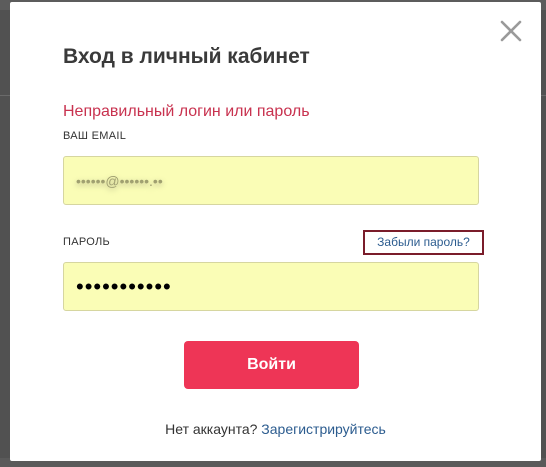  I want to click on login-button: Войти, so click(271, 365).